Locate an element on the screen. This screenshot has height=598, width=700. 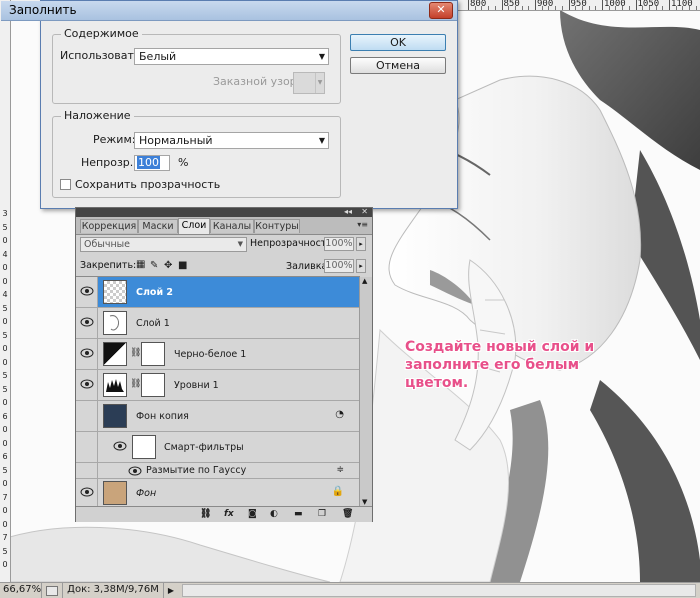
custom-pattern-label: Заказной узор: is located at coordinates (257, 81).